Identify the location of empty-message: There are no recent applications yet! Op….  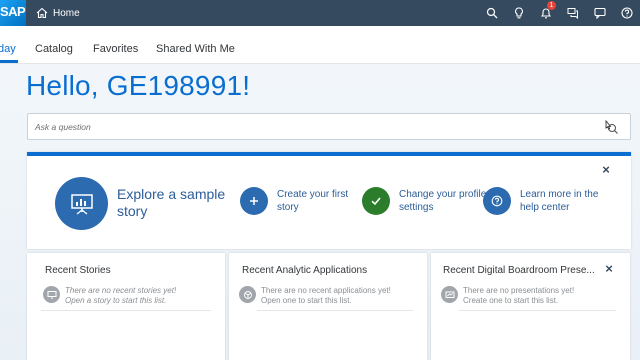
(326, 296).